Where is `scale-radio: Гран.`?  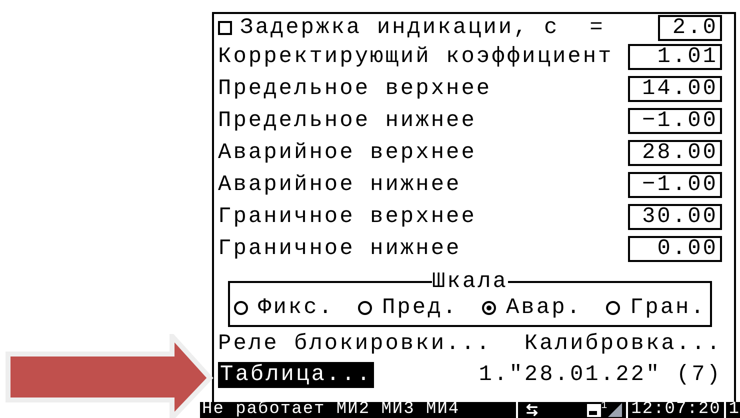 scale-radio: Гран. is located at coordinates (656, 308).